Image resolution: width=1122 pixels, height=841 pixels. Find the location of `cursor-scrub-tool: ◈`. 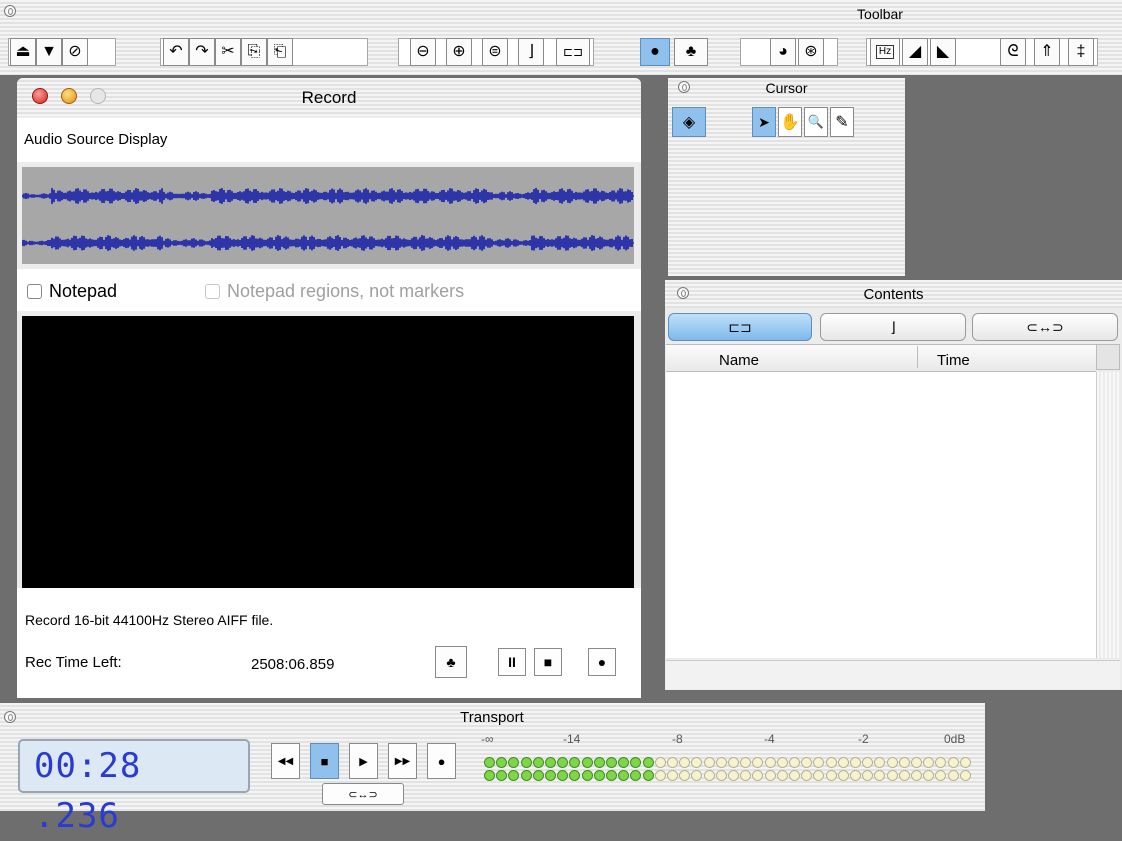

cursor-scrub-tool: ◈ is located at coordinates (689, 122).